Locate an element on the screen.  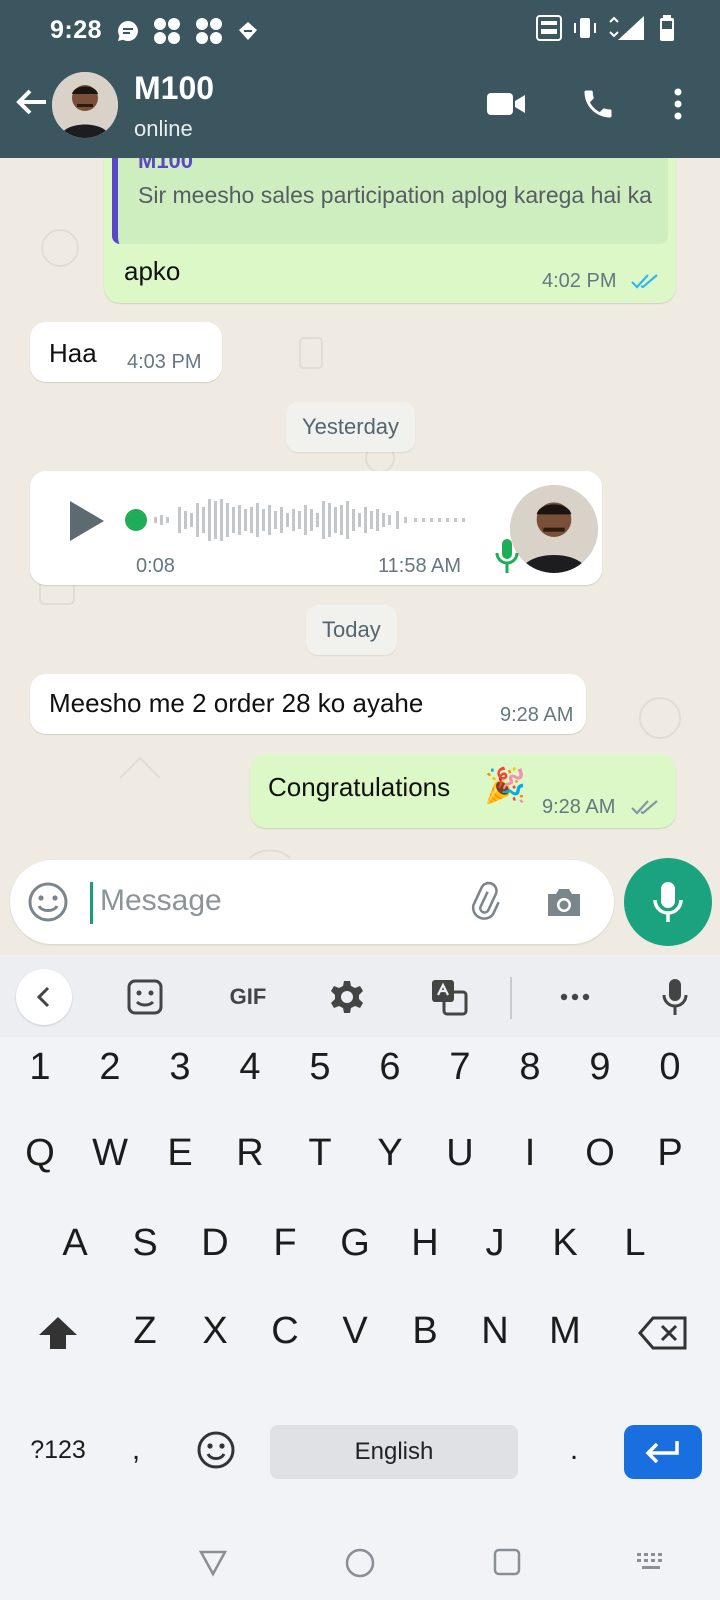
key-8: 8 is located at coordinates (530, 1067).